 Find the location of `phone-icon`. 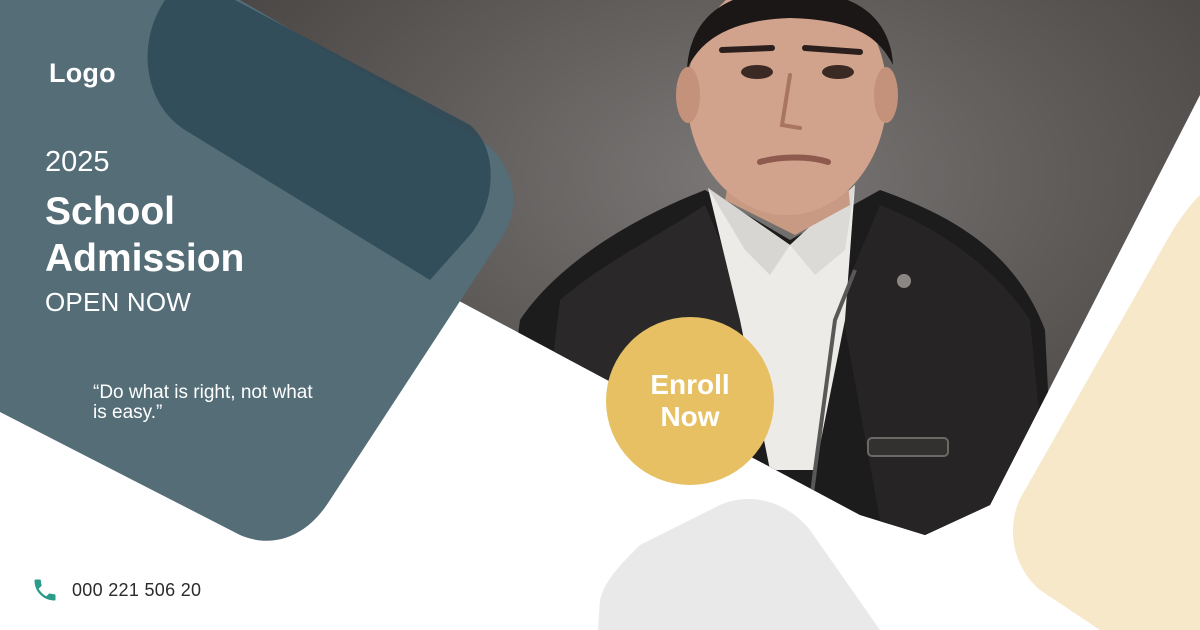

phone-icon is located at coordinates (45, 590).